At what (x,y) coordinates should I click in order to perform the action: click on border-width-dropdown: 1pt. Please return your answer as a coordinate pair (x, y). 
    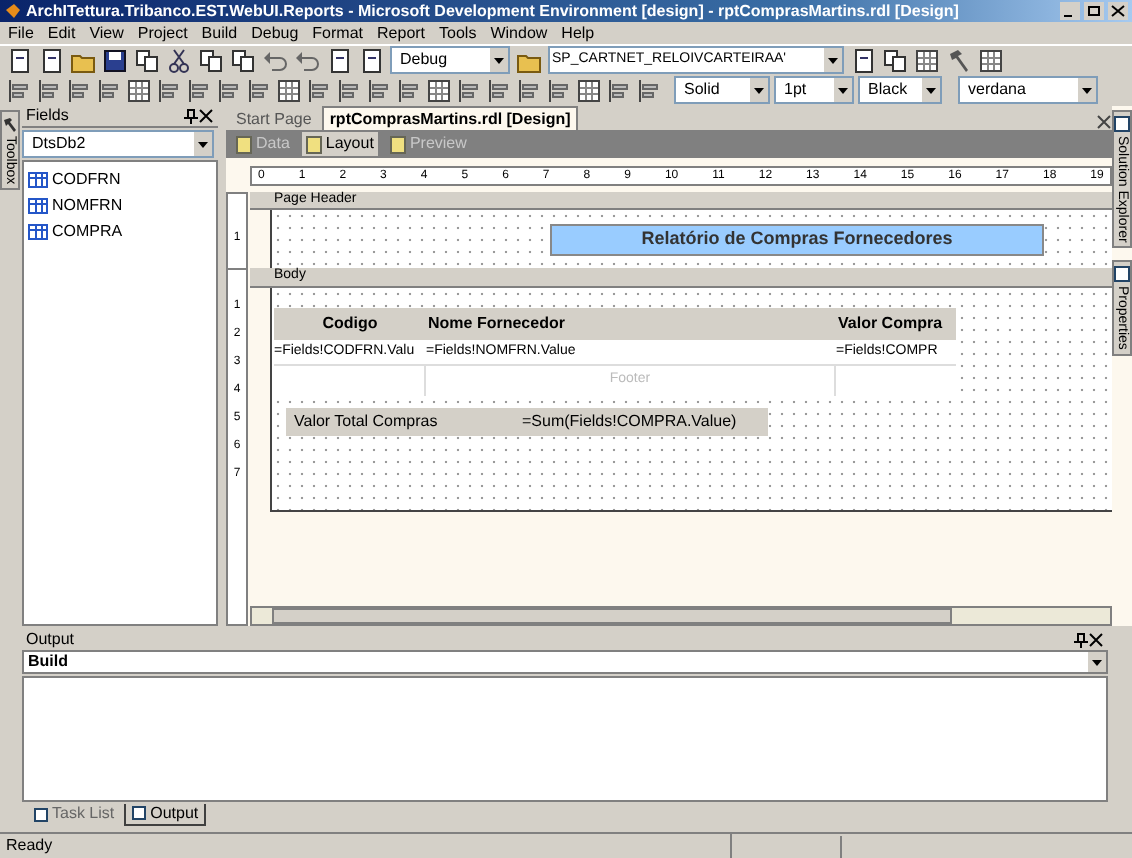
    Looking at the image, I should click on (814, 90).